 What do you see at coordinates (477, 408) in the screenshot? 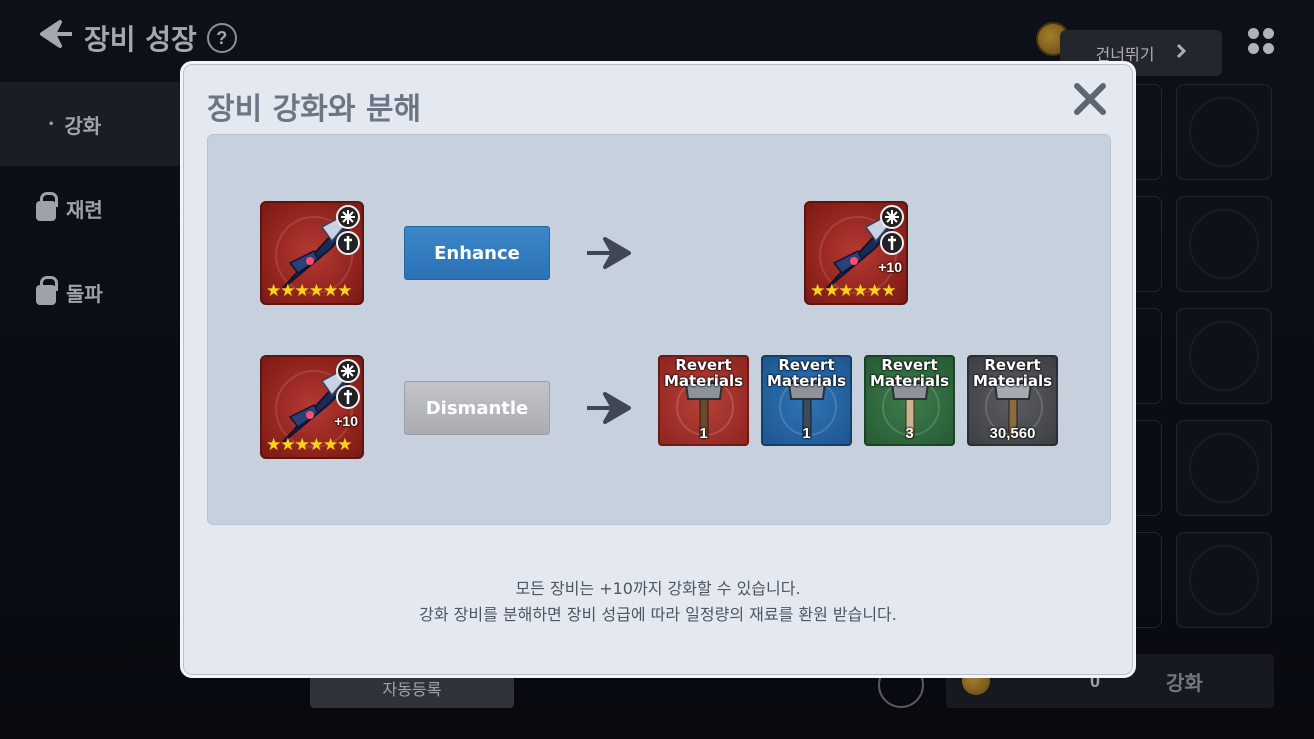
I see `dismantle-button: Dismantle` at bounding box center [477, 408].